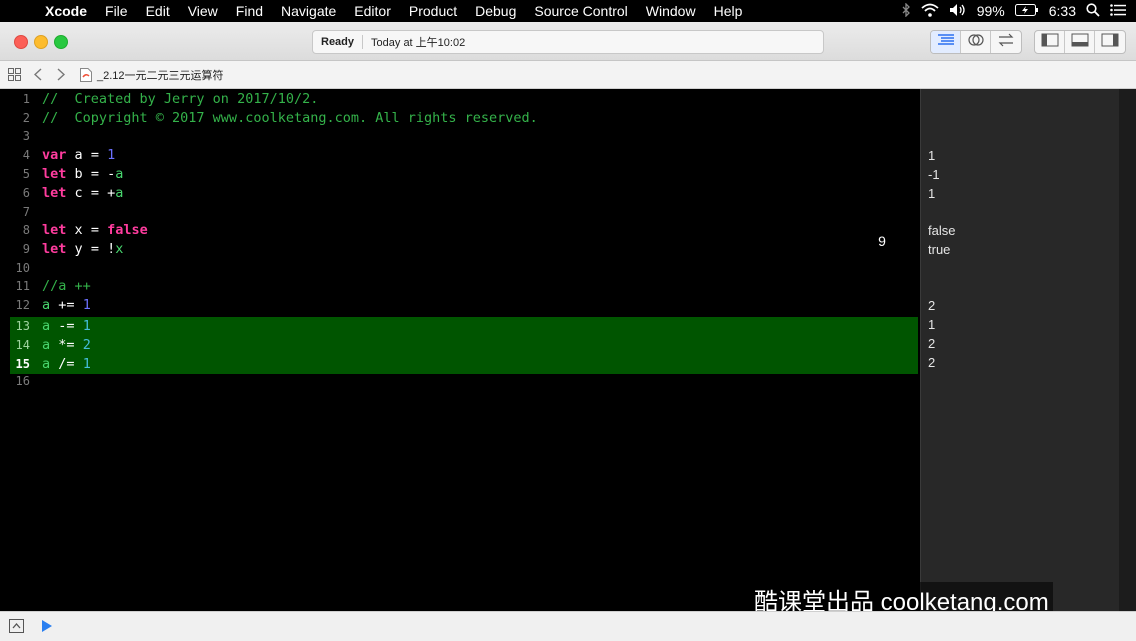  Describe the element at coordinates (460, 212) in the screenshot. I see `code-line: 7` at that location.